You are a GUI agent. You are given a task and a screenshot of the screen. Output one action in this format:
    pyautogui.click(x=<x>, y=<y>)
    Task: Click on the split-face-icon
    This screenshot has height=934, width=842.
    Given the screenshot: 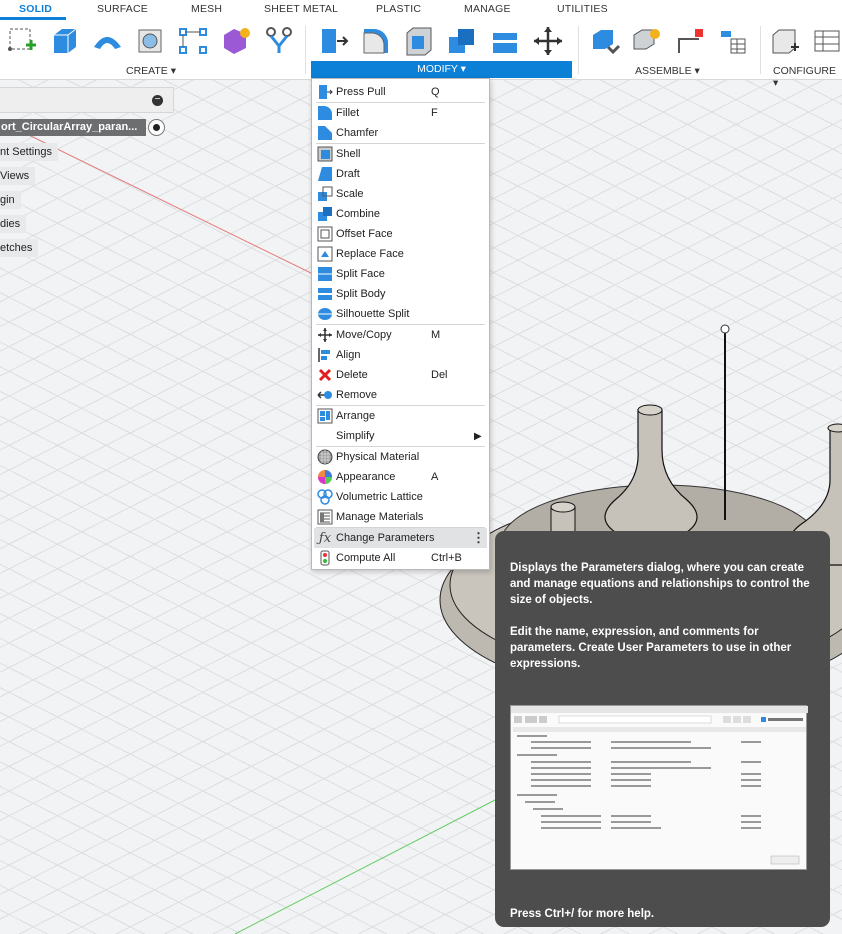 What is the action you would take?
    pyautogui.click(x=325, y=274)
    